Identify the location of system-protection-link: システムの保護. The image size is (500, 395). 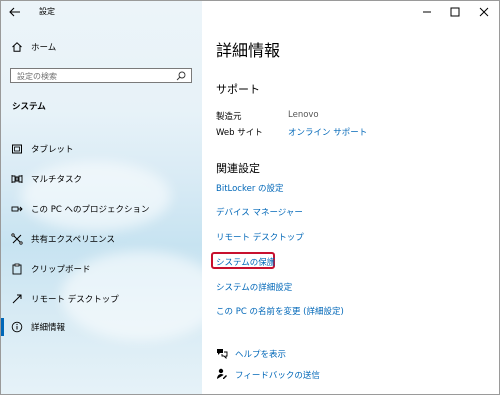
(245, 262).